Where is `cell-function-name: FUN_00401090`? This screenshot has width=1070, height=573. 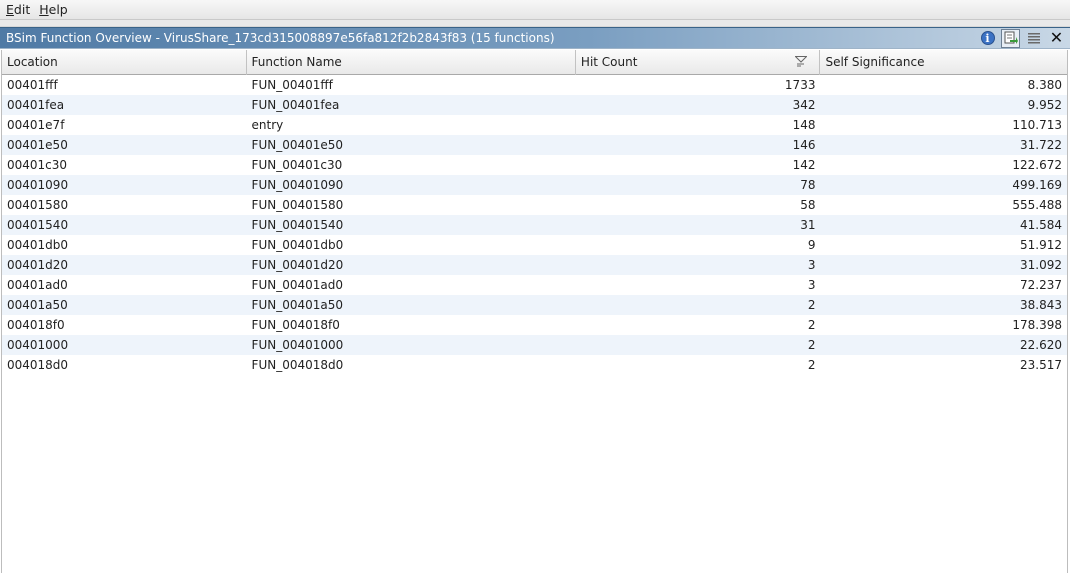 cell-function-name: FUN_00401090 is located at coordinates (297, 185).